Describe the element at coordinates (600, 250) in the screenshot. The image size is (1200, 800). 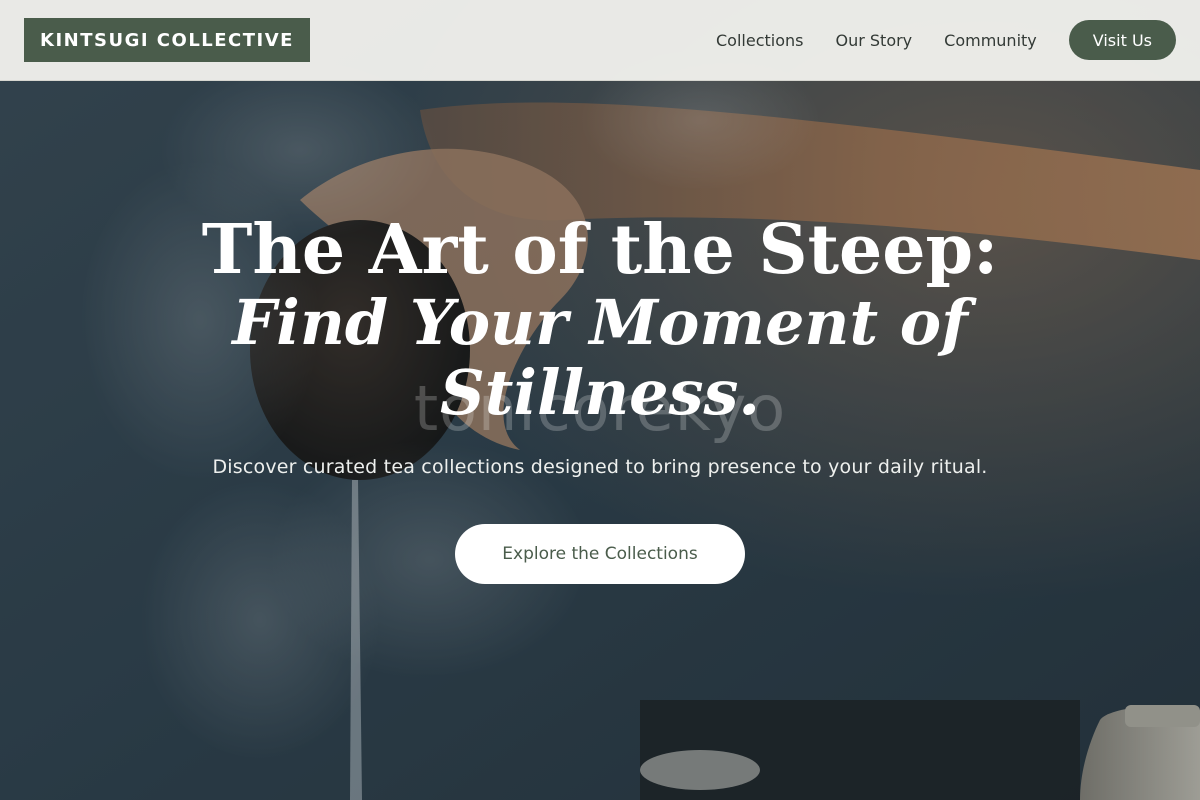
I see `hero-title-line-1: The Art of the Steep:` at that location.